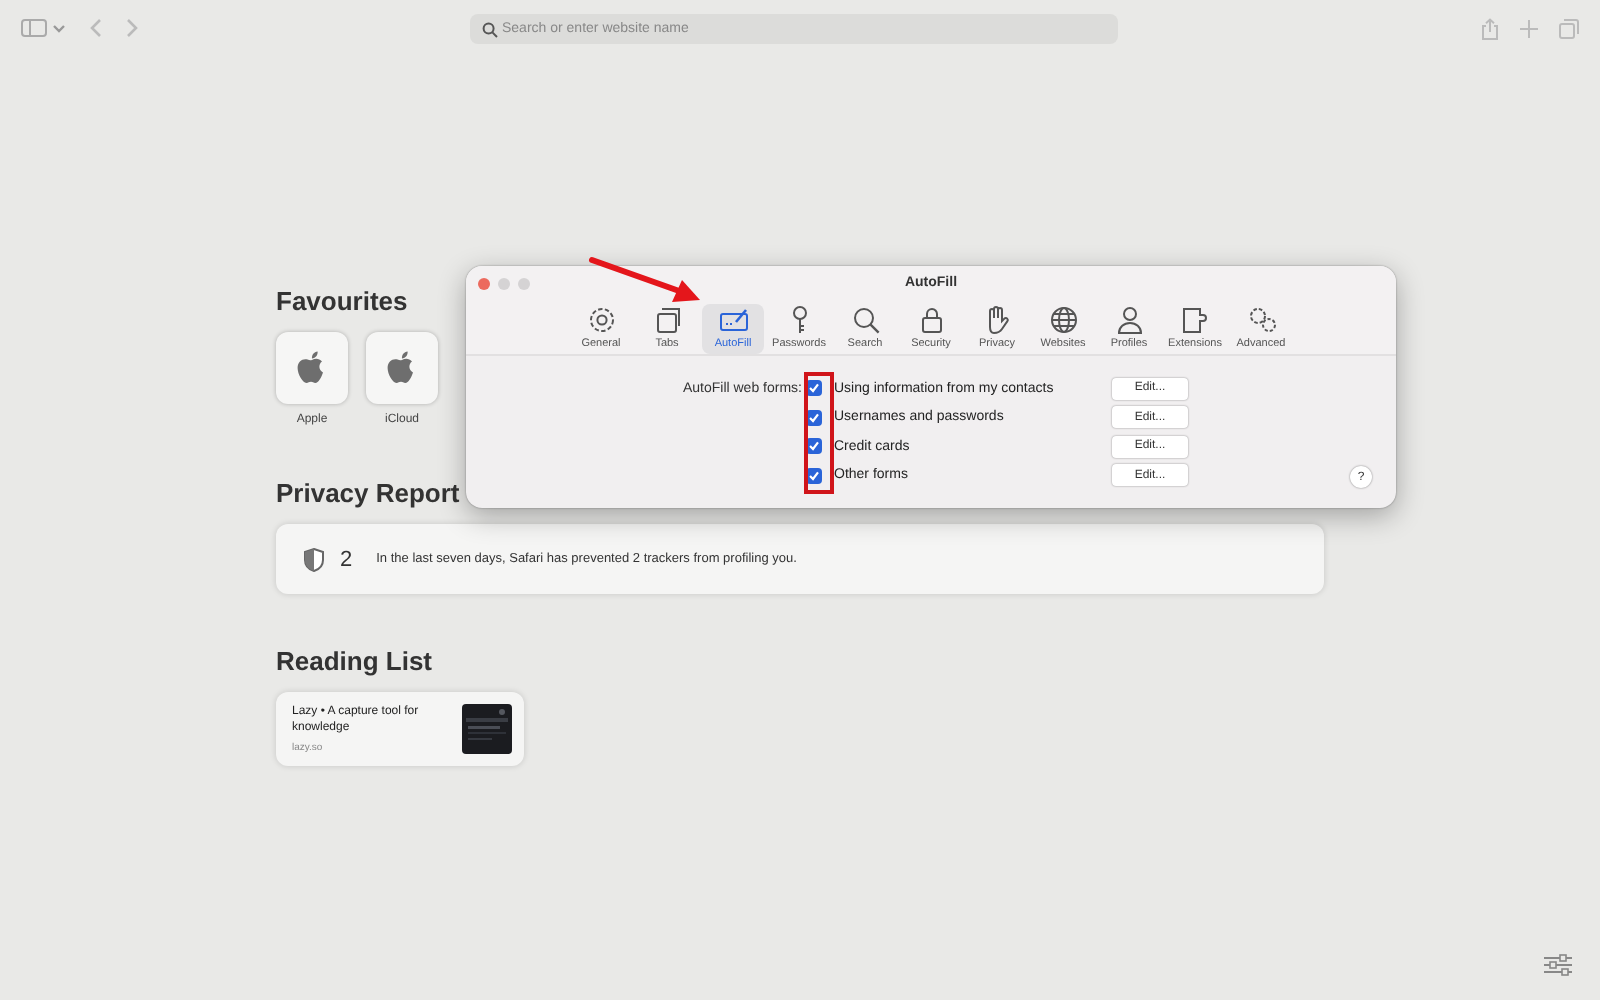 The width and height of the screenshot is (1600, 1000). What do you see at coordinates (346, 559) in the screenshot?
I see `tracker-count: 2` at bounding box center [346, 559].